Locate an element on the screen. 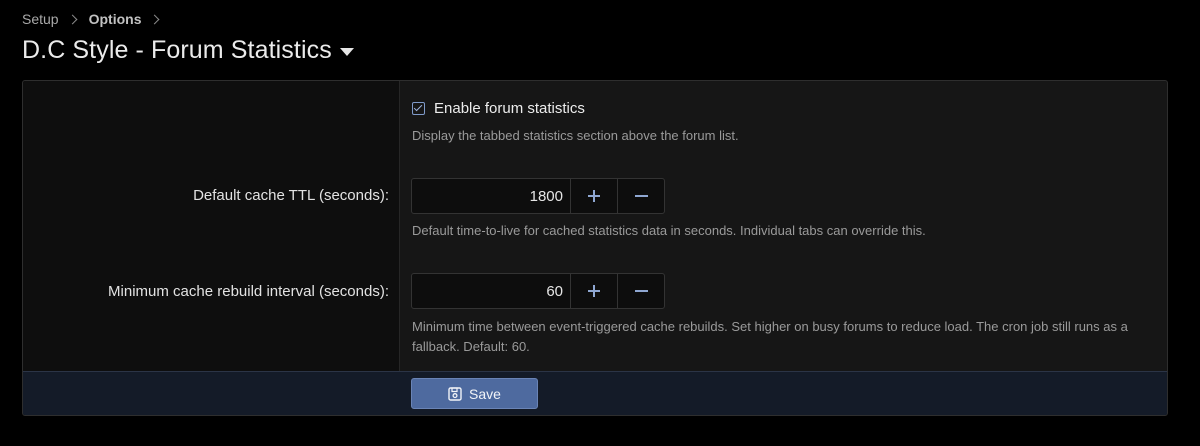 This screenshot has height=446, width=1200. rebuild-interval-stepper is located at coordinates (538, 291).